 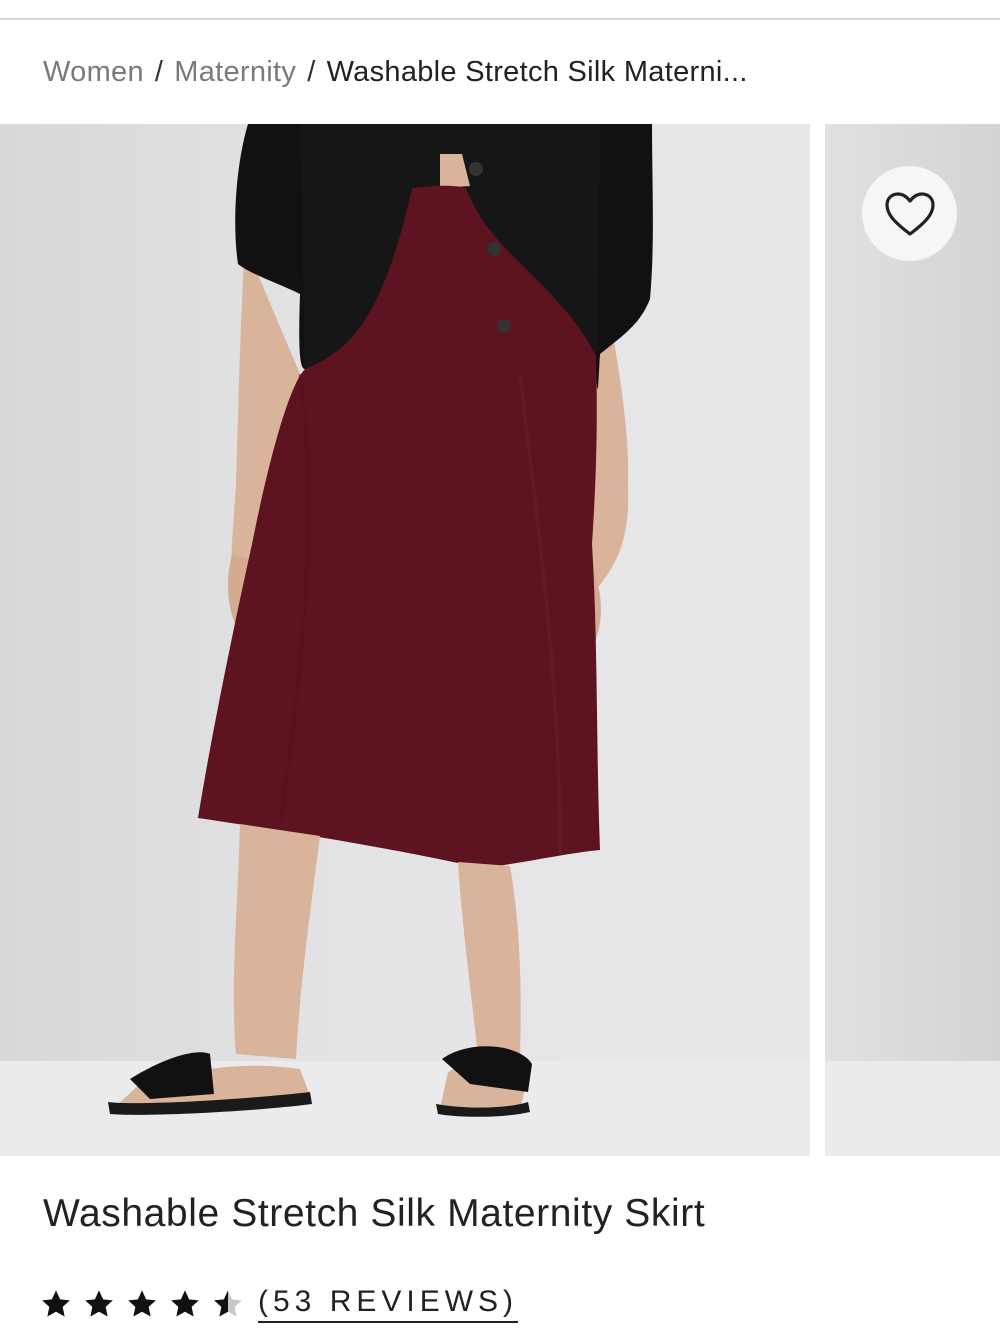 I want to click on favorite-button, so click(x=909, y=213).